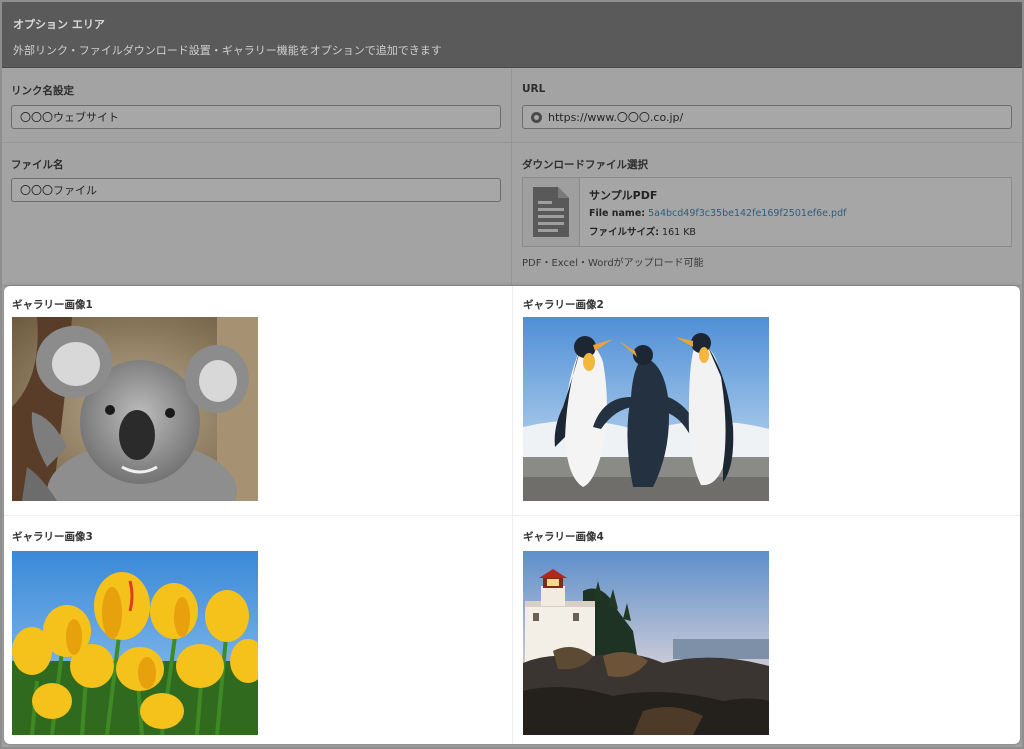  What do you see at coordinates (52, 305) in the screenshot?
I see `gallery-label-1: ギャラリー画像1` at bounding box center [52, 305].